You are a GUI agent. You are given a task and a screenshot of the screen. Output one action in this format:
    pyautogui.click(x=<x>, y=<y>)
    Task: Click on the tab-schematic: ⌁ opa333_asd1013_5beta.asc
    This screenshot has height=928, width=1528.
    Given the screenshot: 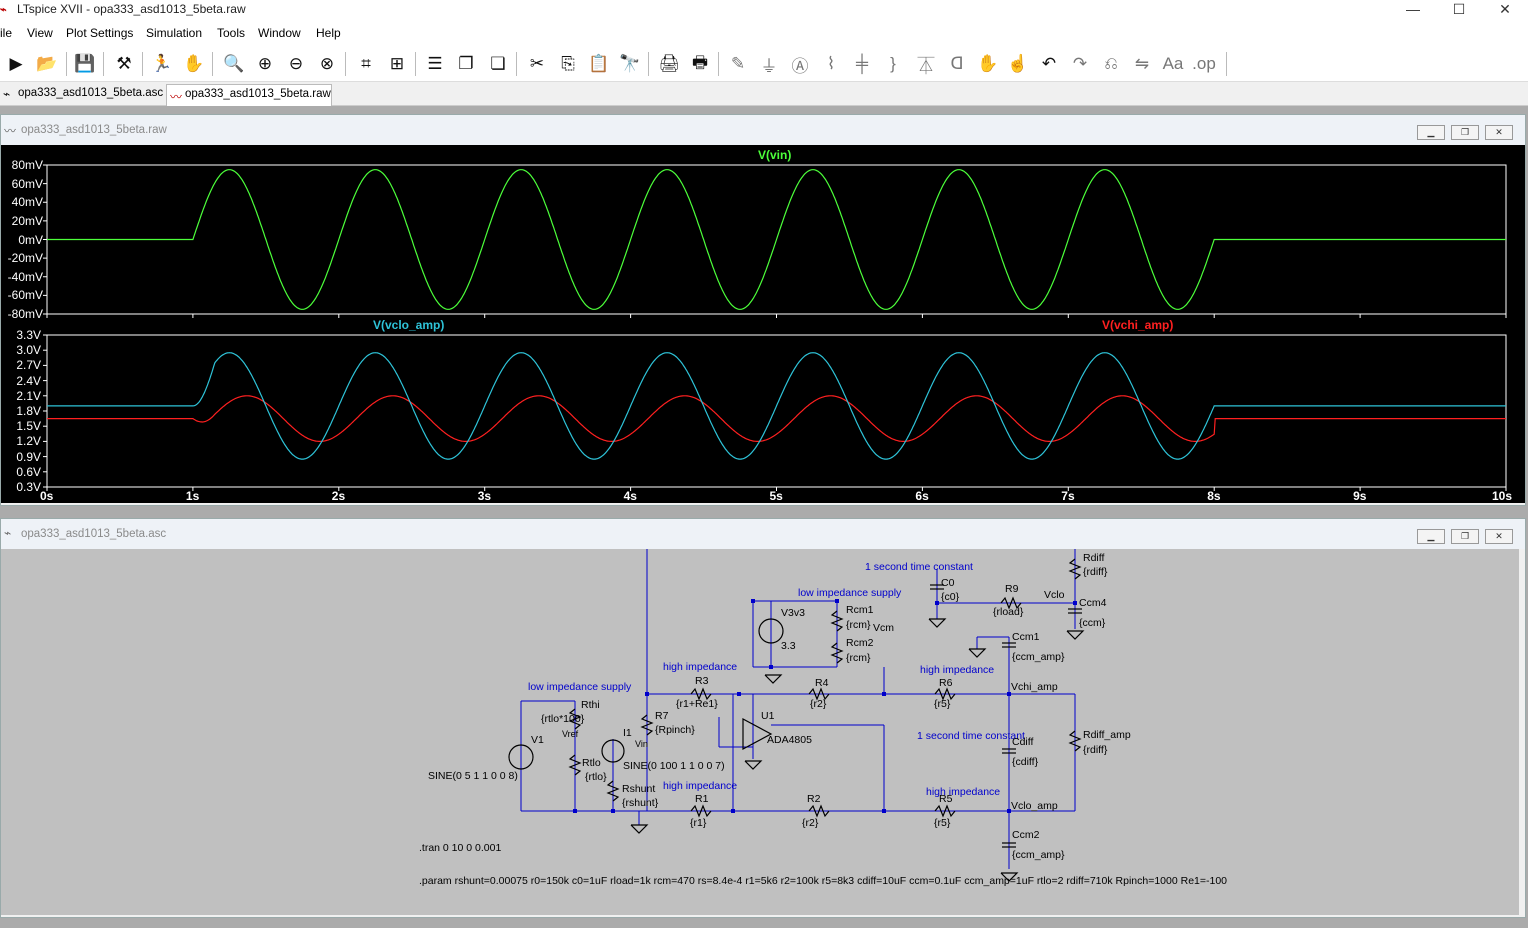 What is the action you would take?
    pyautogui.click(x=81, y=95)
    